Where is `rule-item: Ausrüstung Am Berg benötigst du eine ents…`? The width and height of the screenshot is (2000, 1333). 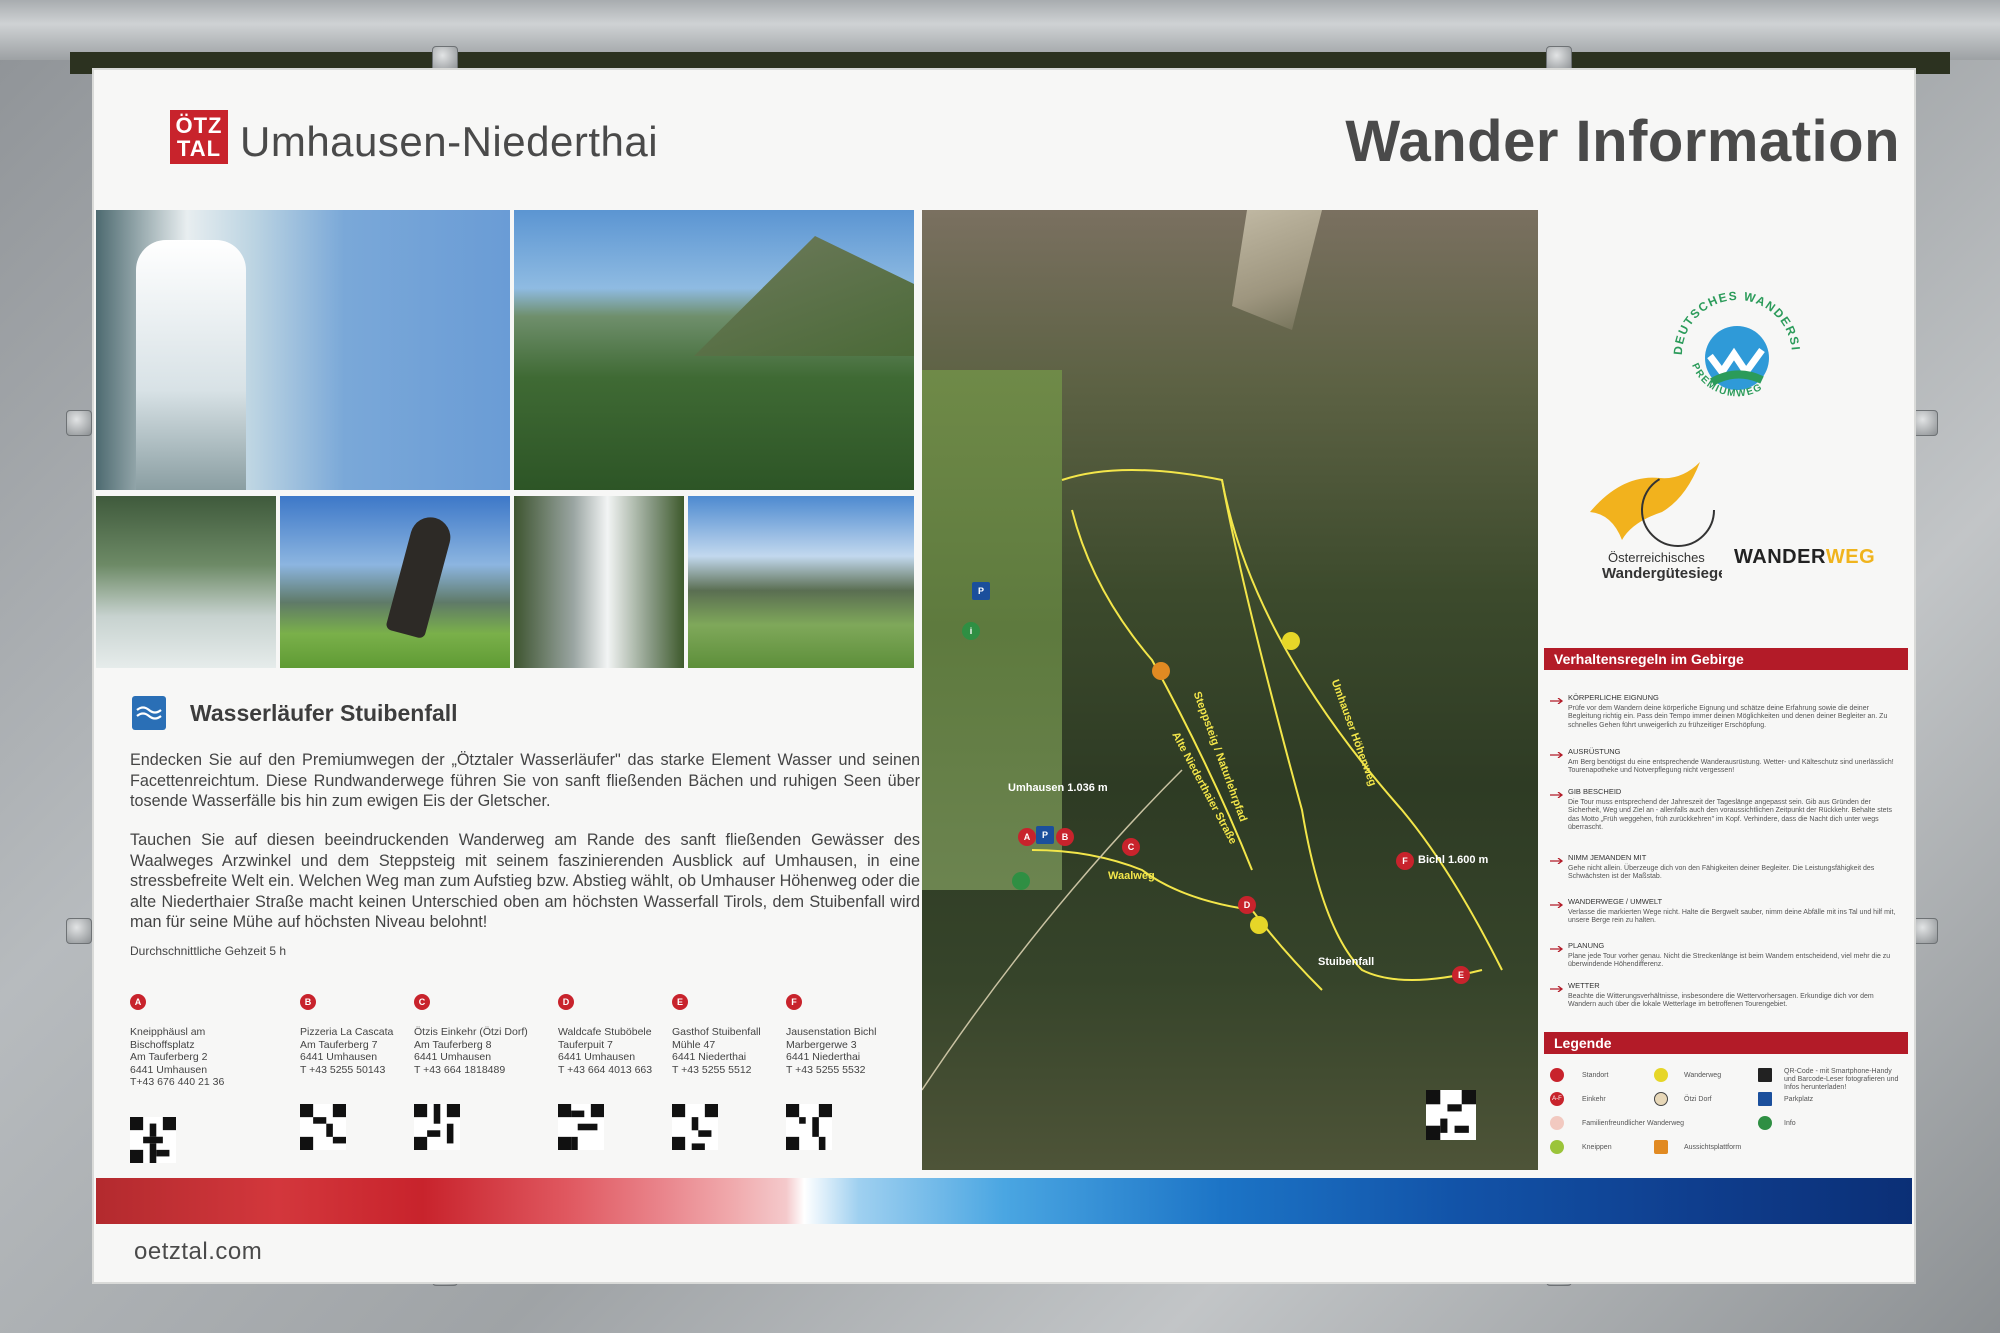
rule-item: Ausrüstung Am Berg benötigst du eine ents… is located at coordinates (1733, 761).